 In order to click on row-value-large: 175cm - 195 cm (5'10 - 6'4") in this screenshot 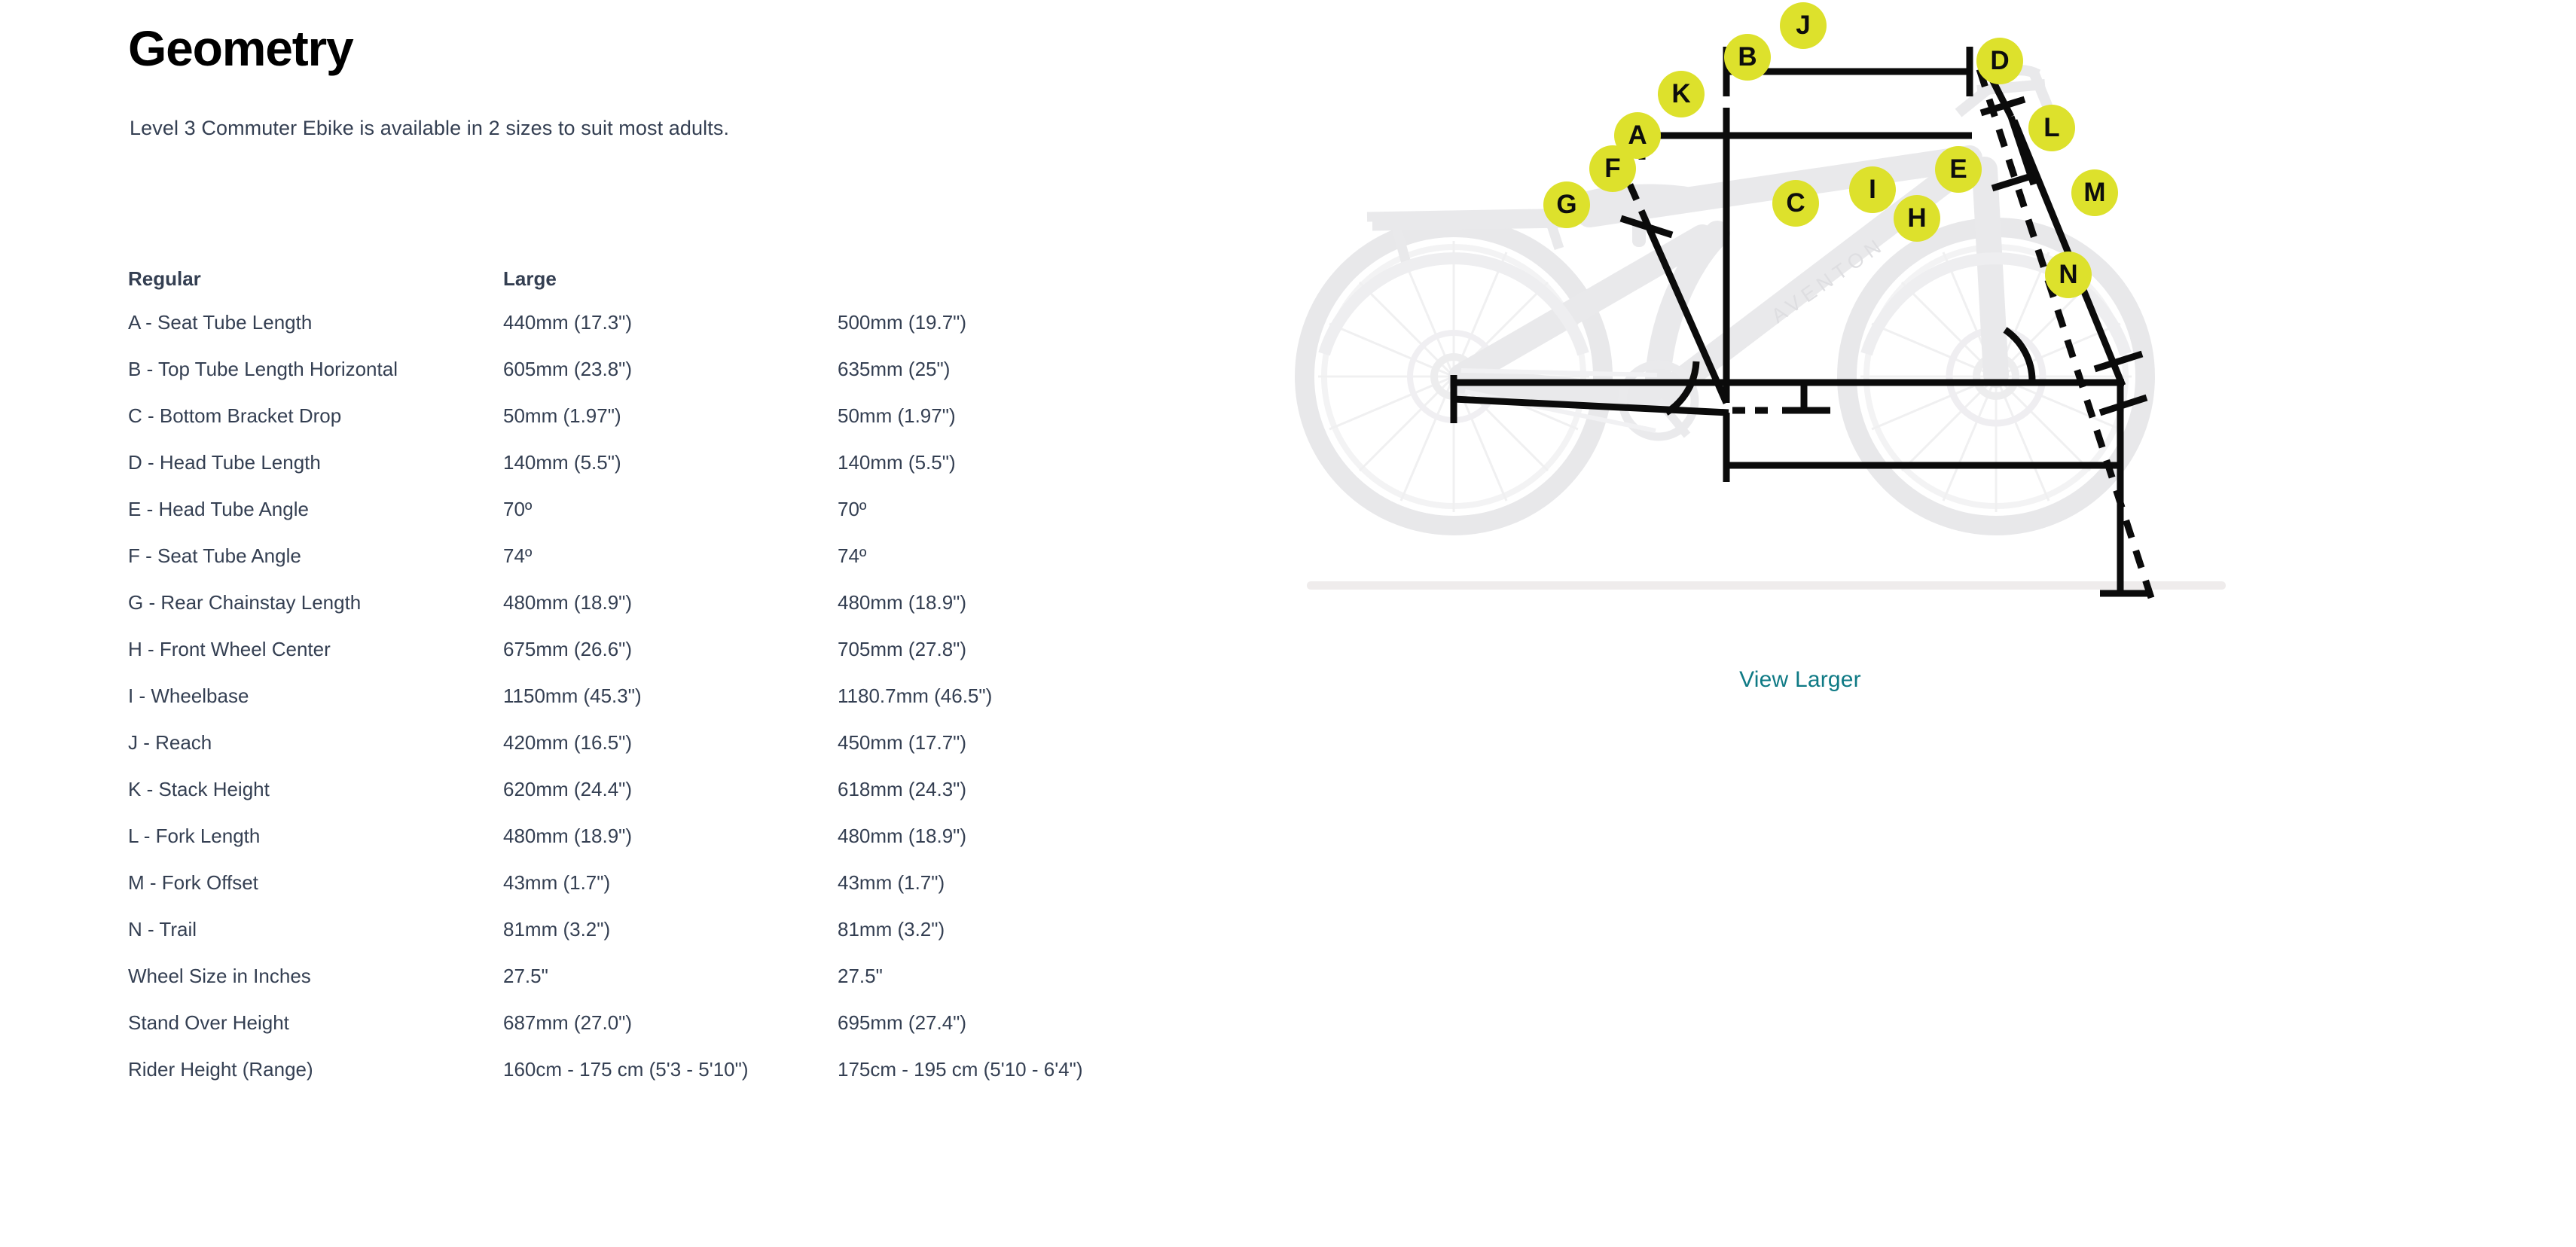, I will do `click(961, 1069)`.